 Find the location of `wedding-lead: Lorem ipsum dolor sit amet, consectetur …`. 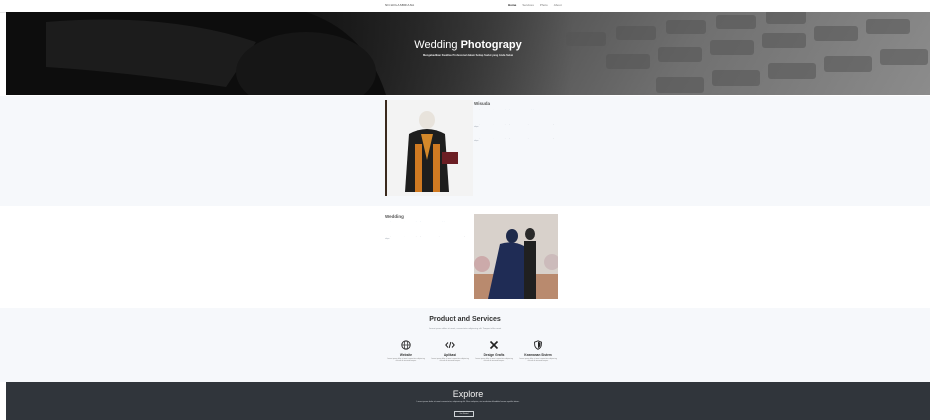

wedding-lead: Lorem ipsum dolor sit amet, consectetur … is located at coordinates (421, 221).